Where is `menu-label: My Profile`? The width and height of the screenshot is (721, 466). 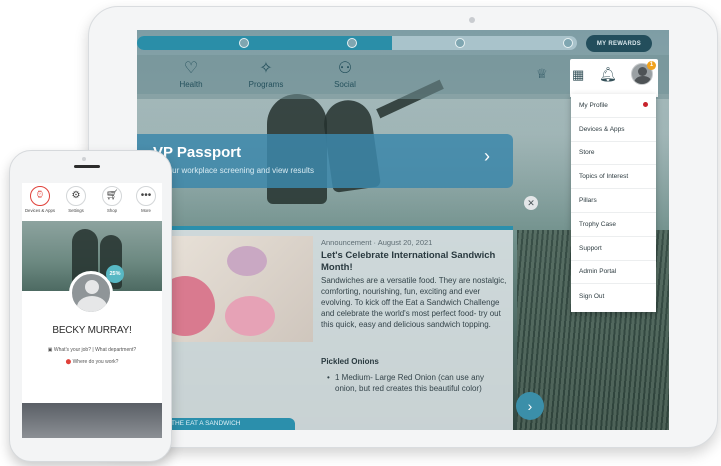
menu-label: My Profile is located at coordinates (593, 105).